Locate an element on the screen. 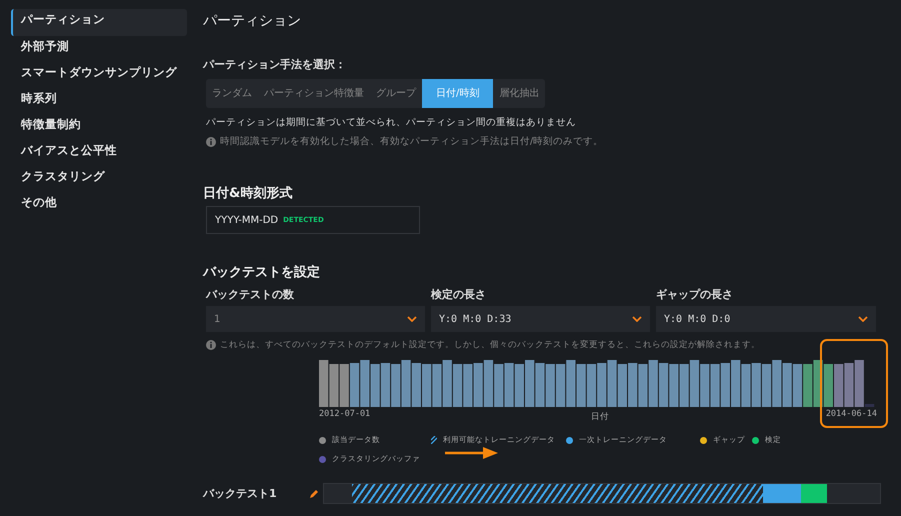 The width and height of the screenshot is (901, 516). dropdown: 1 is located at coordinates (315, 319).